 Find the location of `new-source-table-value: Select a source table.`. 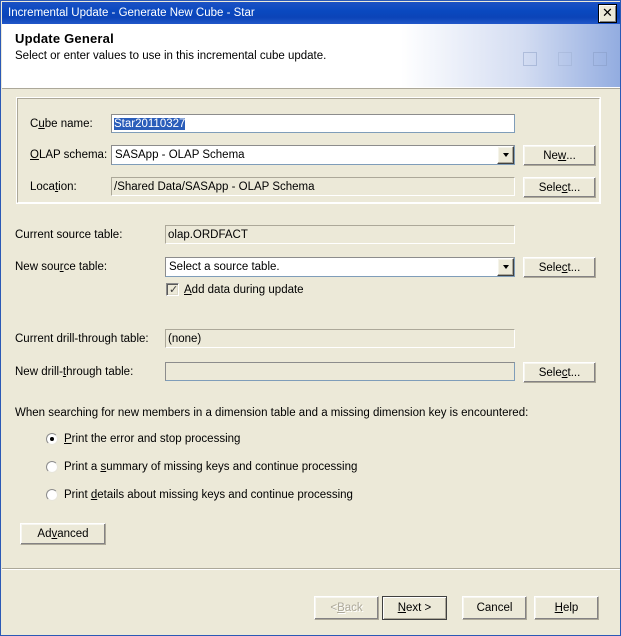

new-source-table-value: Select a source table. is located at coordinates (224, 267).